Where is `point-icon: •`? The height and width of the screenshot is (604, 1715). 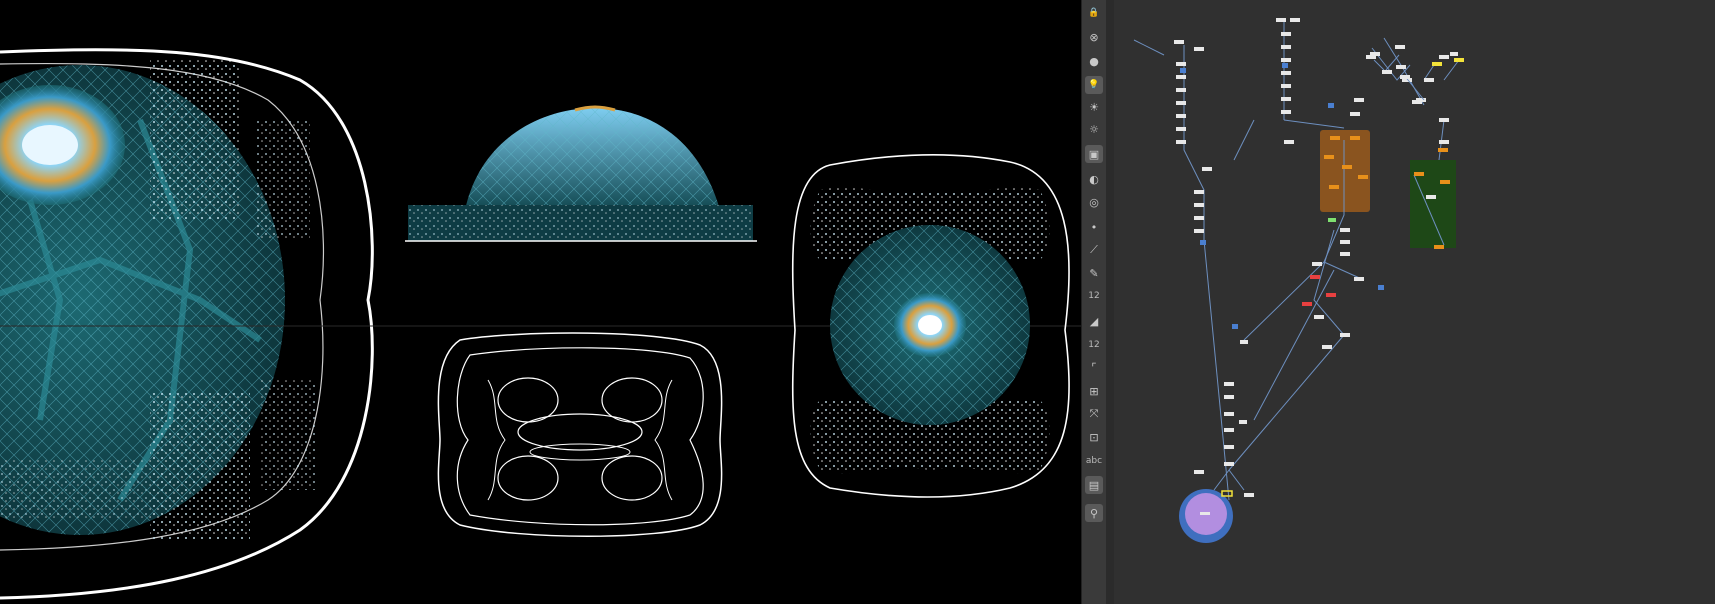 point-icon: • is located at coordinates (1094, 227).